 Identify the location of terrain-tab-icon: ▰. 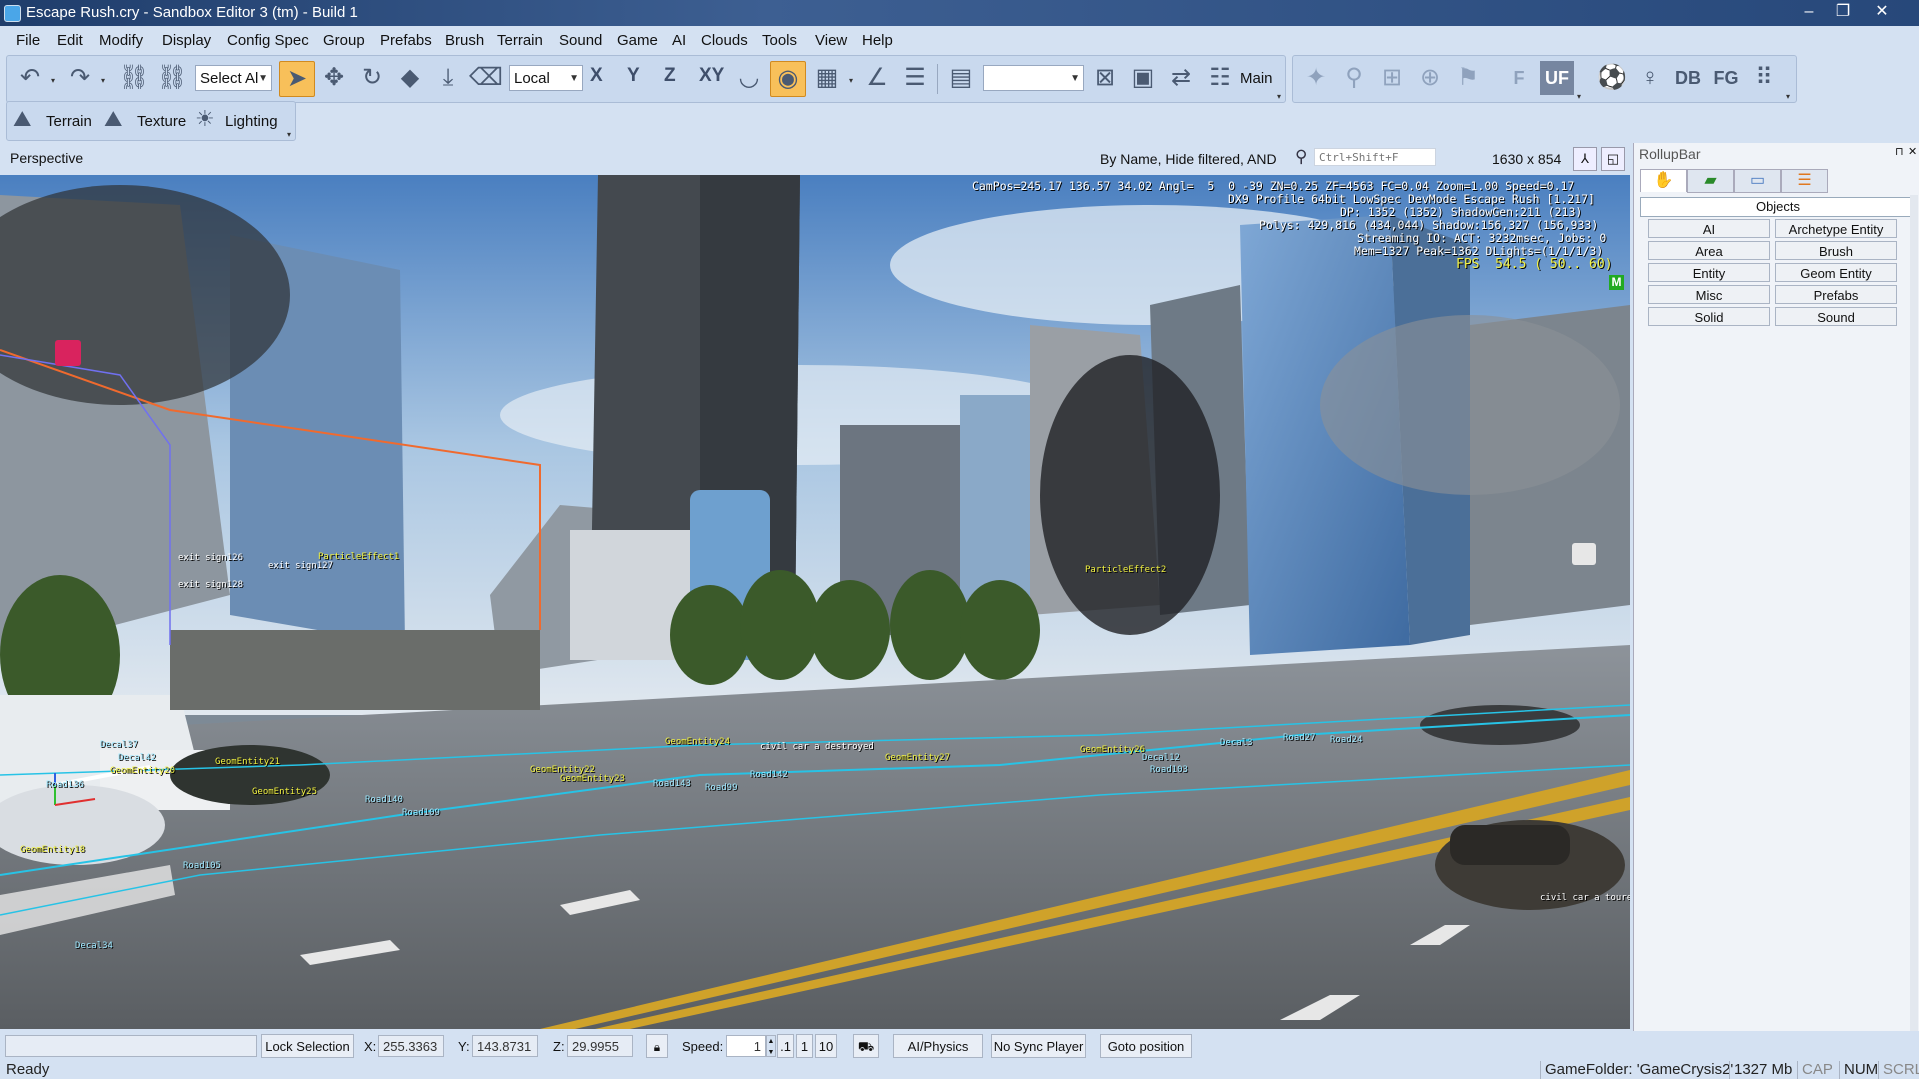
(1710, 181).